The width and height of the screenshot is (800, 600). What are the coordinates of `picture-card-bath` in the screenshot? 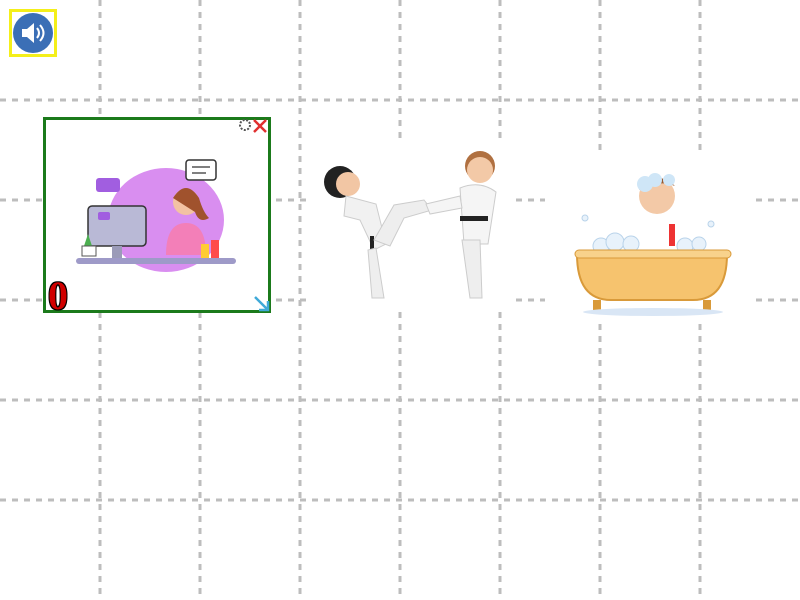 It's located at (650, 235).